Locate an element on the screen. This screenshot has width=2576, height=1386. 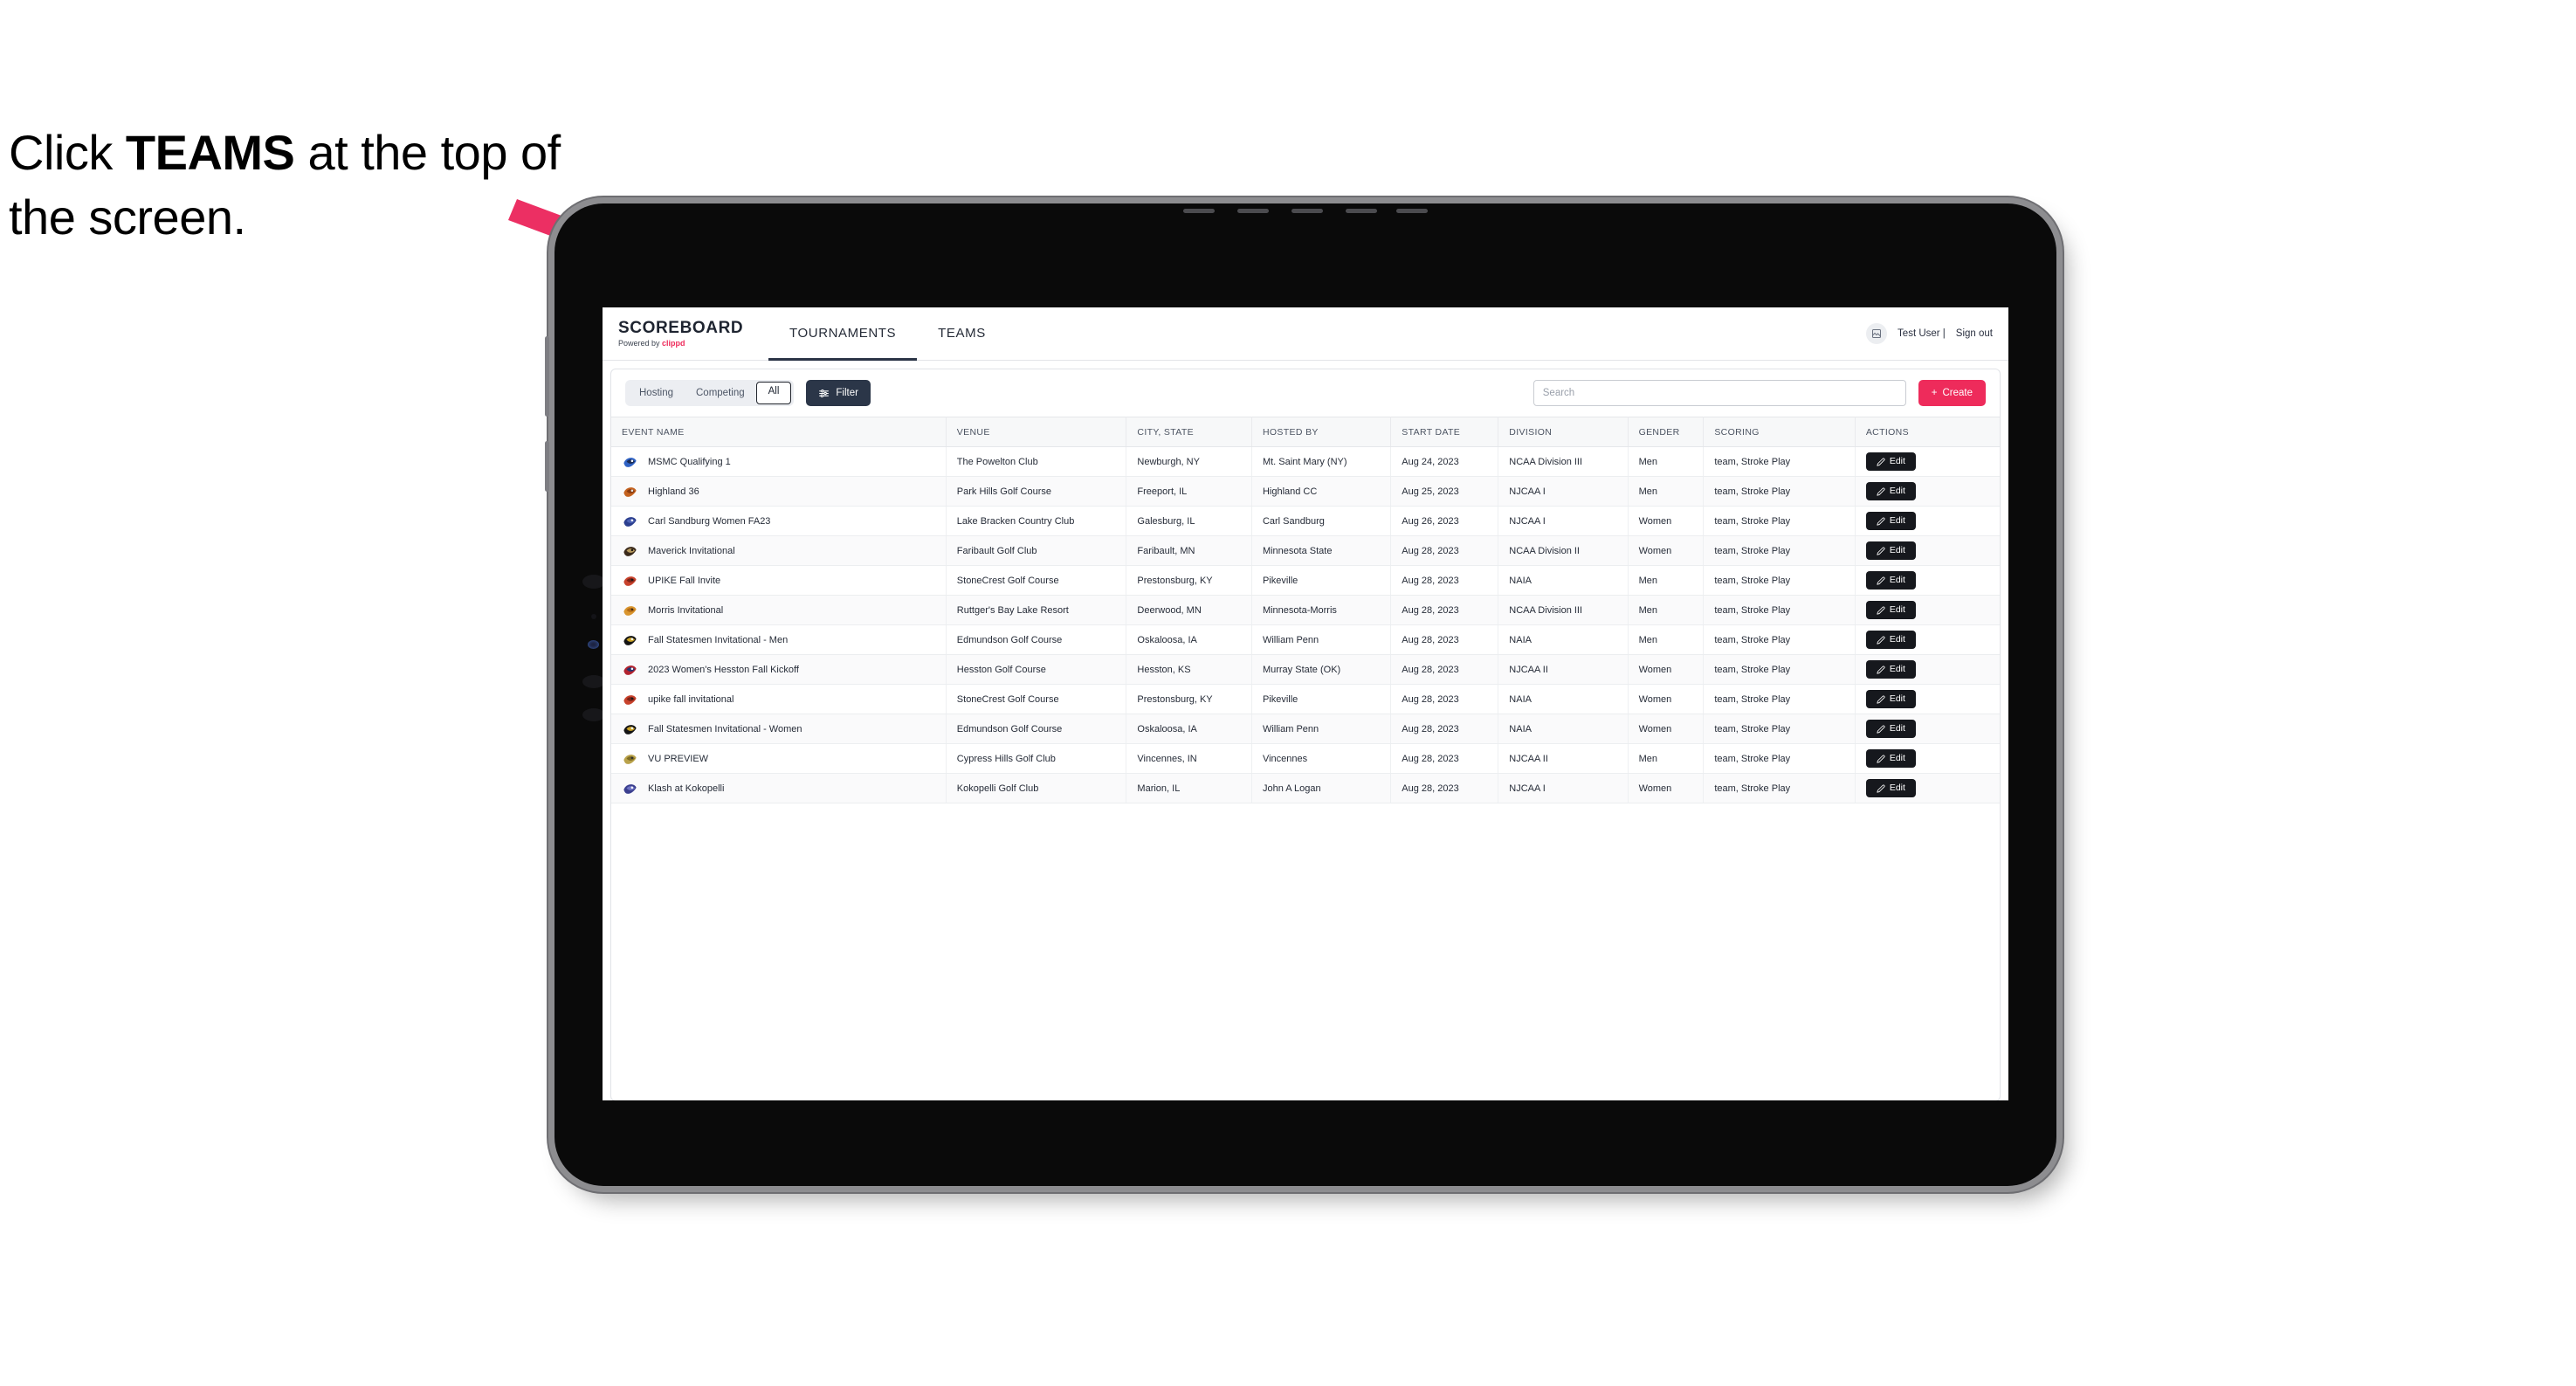
segment-all: All is located at coordinates (773, 393).